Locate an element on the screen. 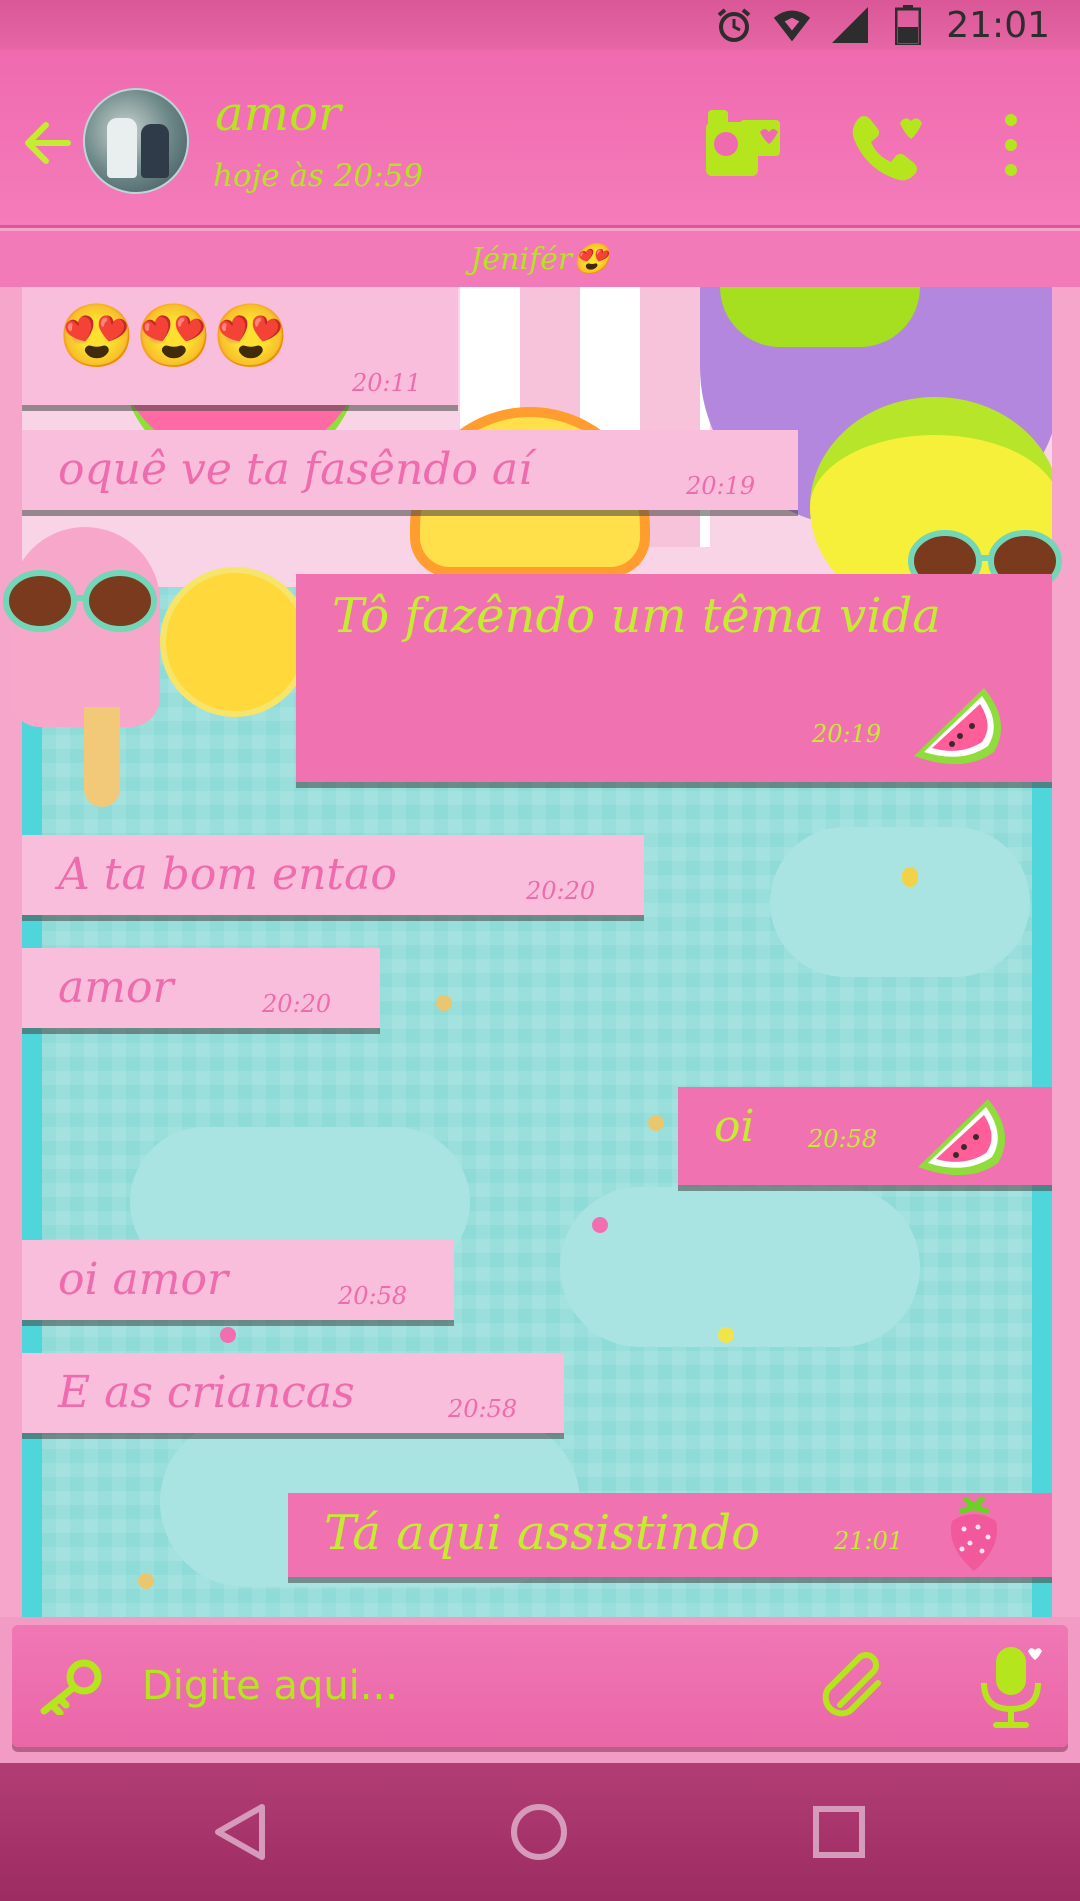  leaf-decoration is located at coordinates (820, 317).